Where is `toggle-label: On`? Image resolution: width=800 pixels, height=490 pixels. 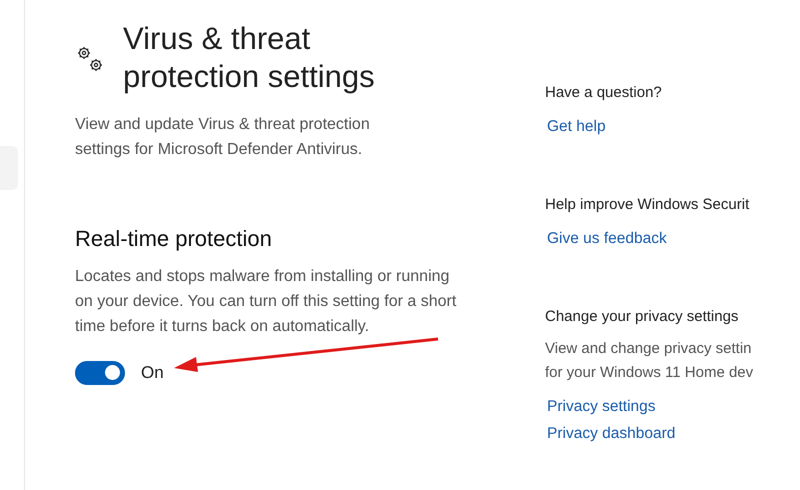 toggle-label: On is located at coordinates (152, 373).